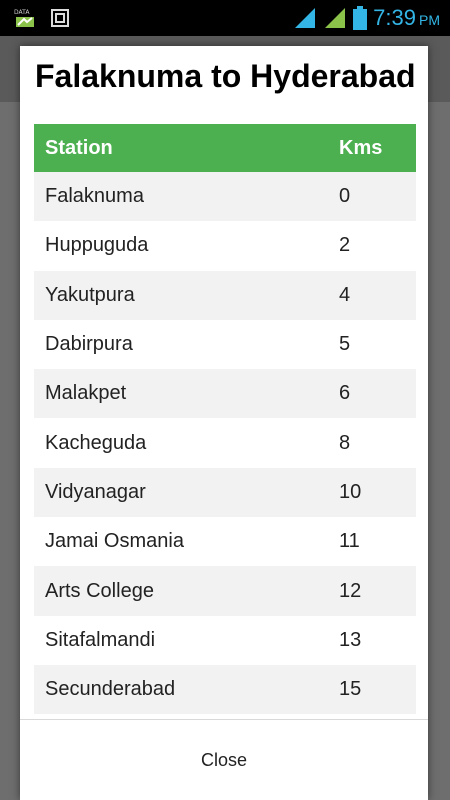 The image size is (450, 800). What do you see at coordinates (181, 443) in the screenshot?
I see `station-cell: Kacheguda` at bounding box center [181, 443].